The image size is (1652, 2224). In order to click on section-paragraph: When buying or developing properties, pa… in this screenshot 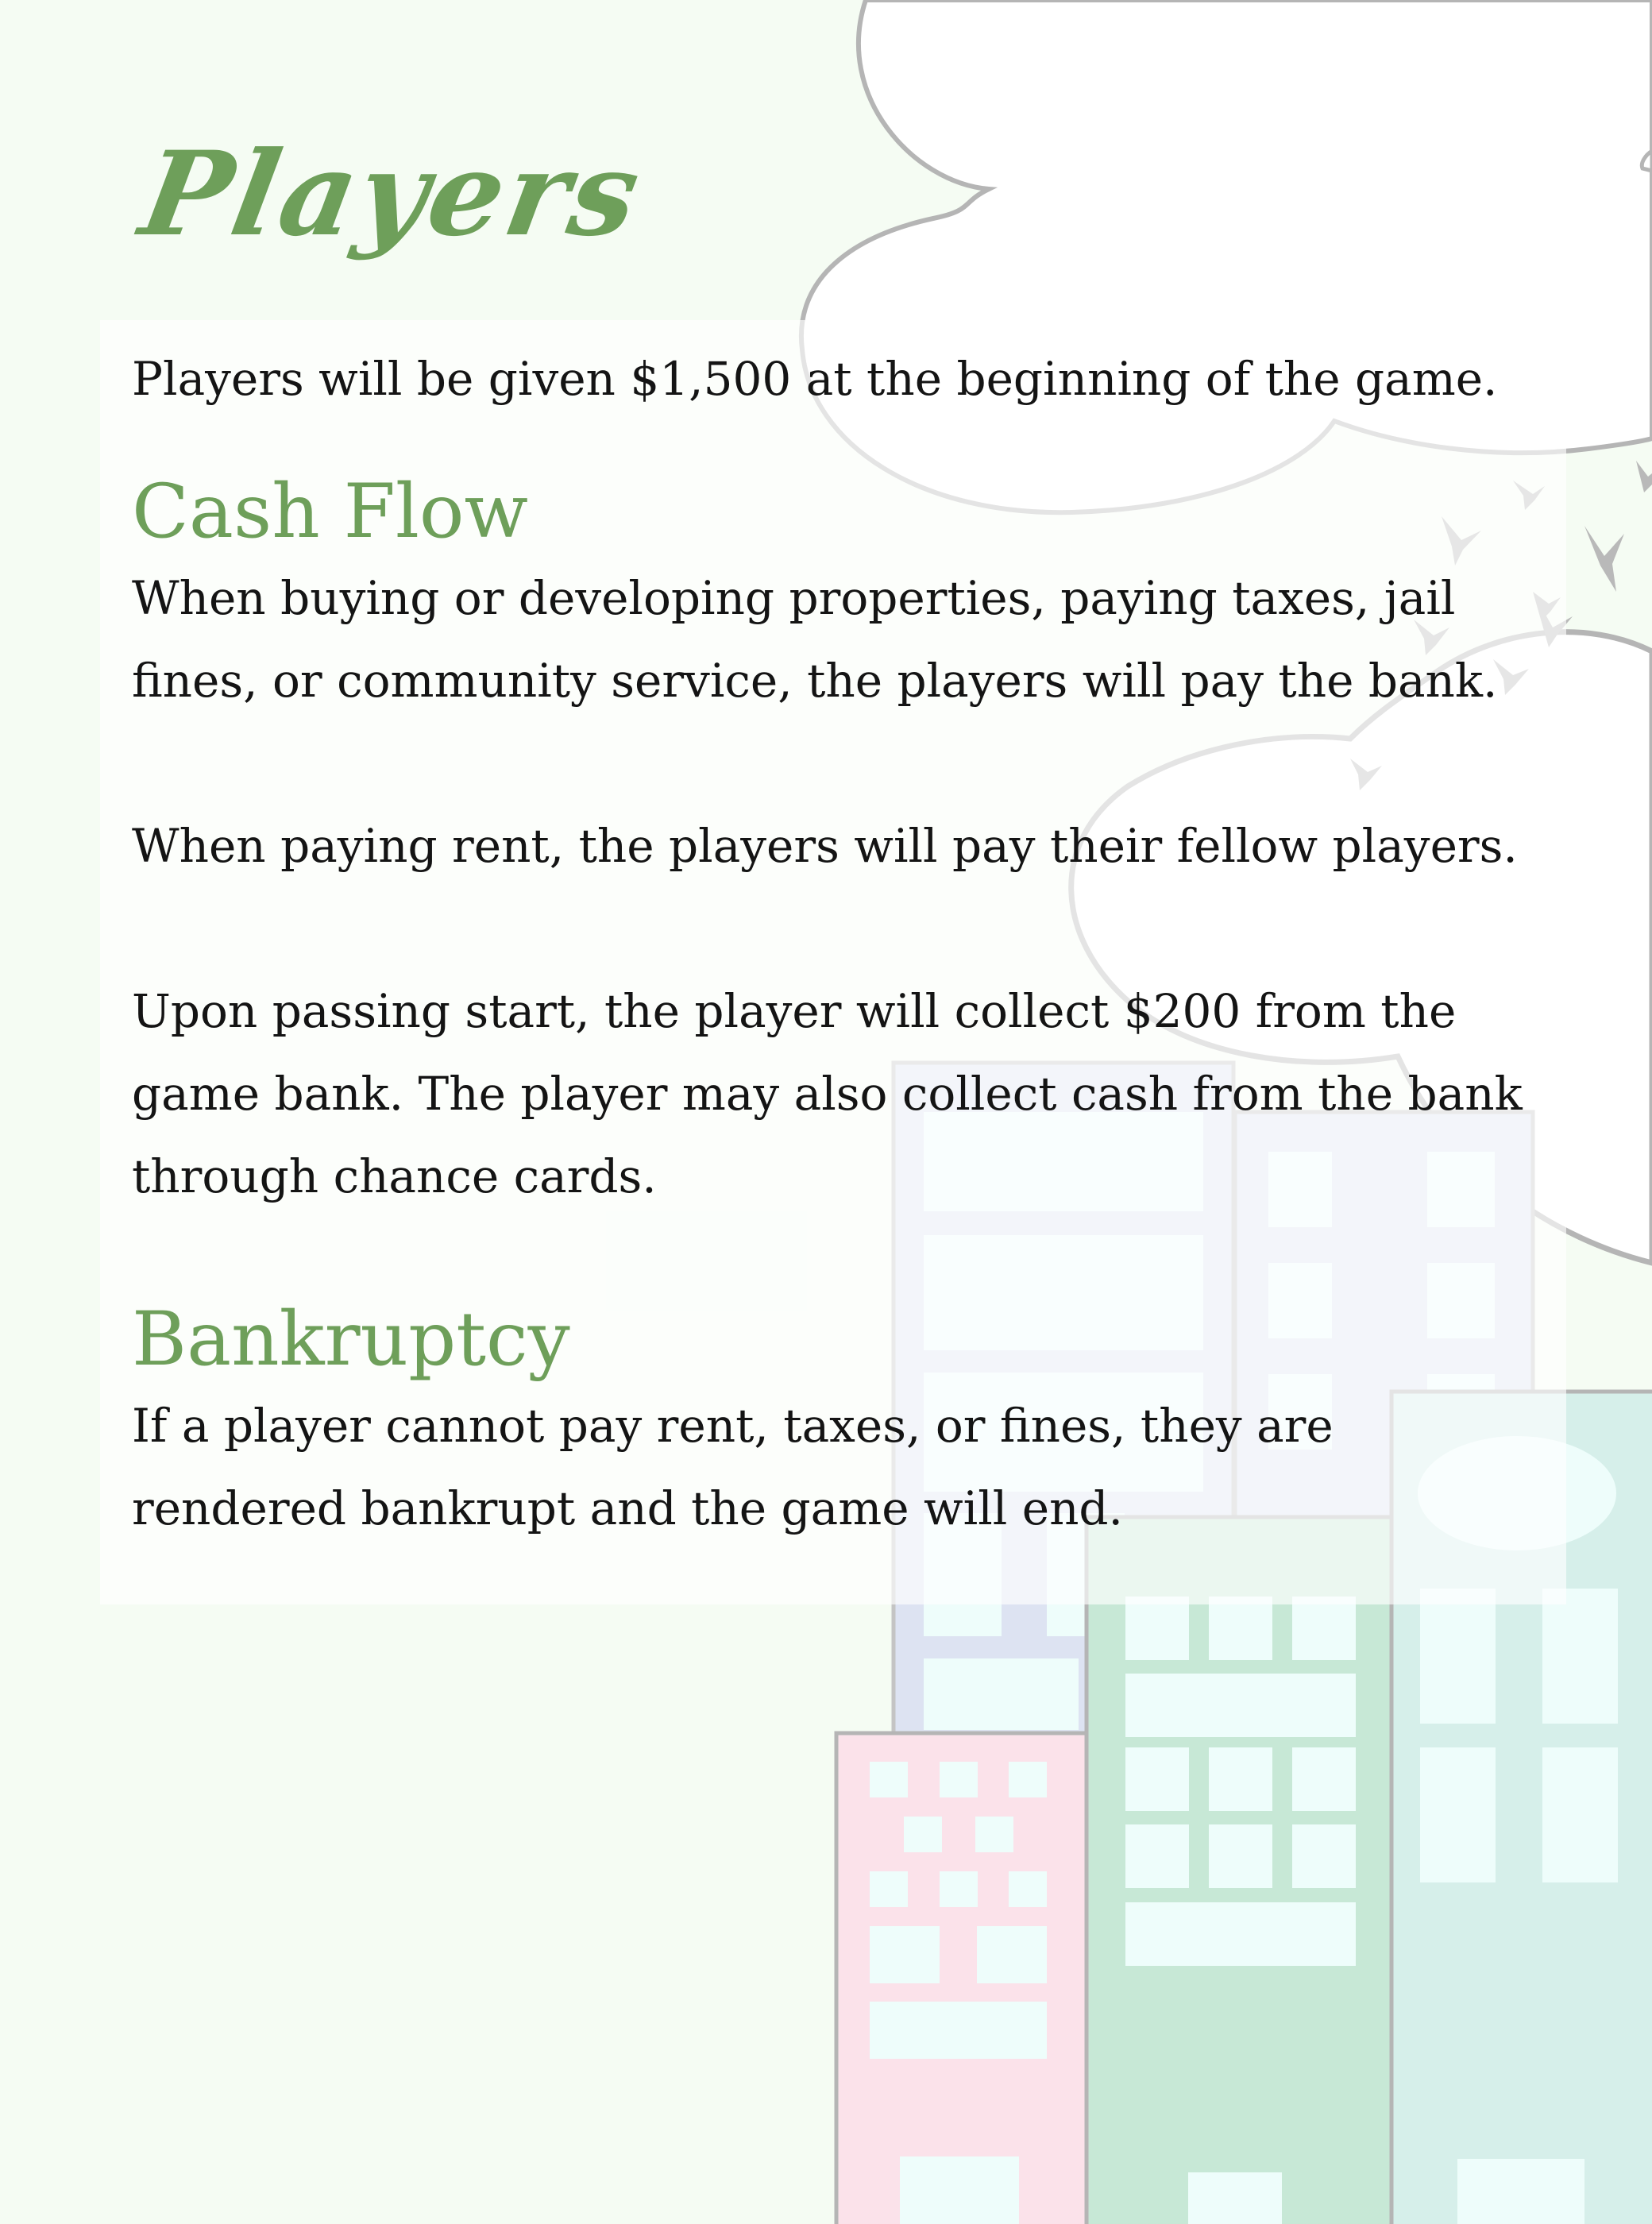, I will do `click(815, 639)`.